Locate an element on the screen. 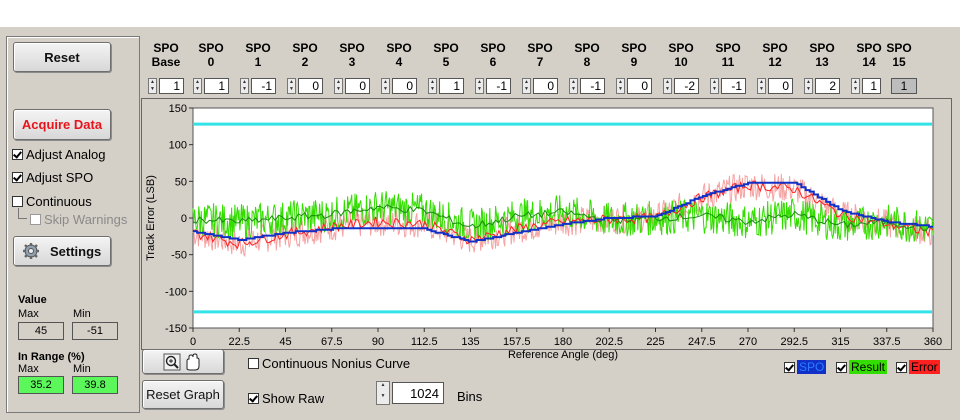  bins-control: ▲ ▼ 1024 is located at coordinates (410, 393).